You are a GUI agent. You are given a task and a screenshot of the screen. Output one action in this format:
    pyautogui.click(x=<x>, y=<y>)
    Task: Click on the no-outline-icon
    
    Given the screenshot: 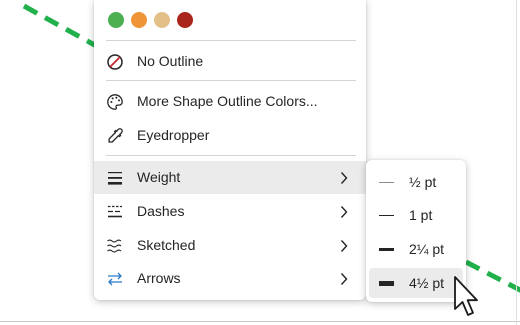 What is the action you would take?
    pyautogui.click(x=115, y=62)
    